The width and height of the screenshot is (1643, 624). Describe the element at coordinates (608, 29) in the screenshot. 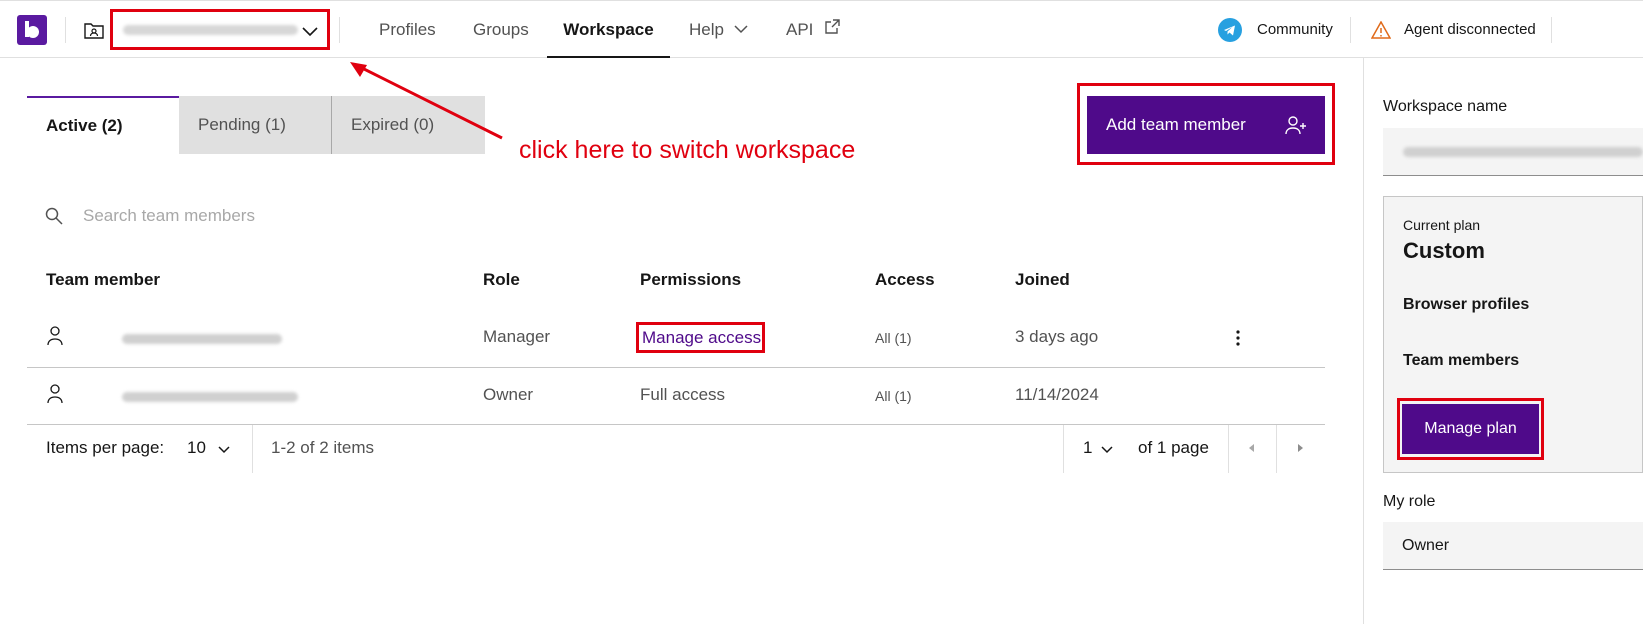

I see `nav-workspace: Workspace` at that location.